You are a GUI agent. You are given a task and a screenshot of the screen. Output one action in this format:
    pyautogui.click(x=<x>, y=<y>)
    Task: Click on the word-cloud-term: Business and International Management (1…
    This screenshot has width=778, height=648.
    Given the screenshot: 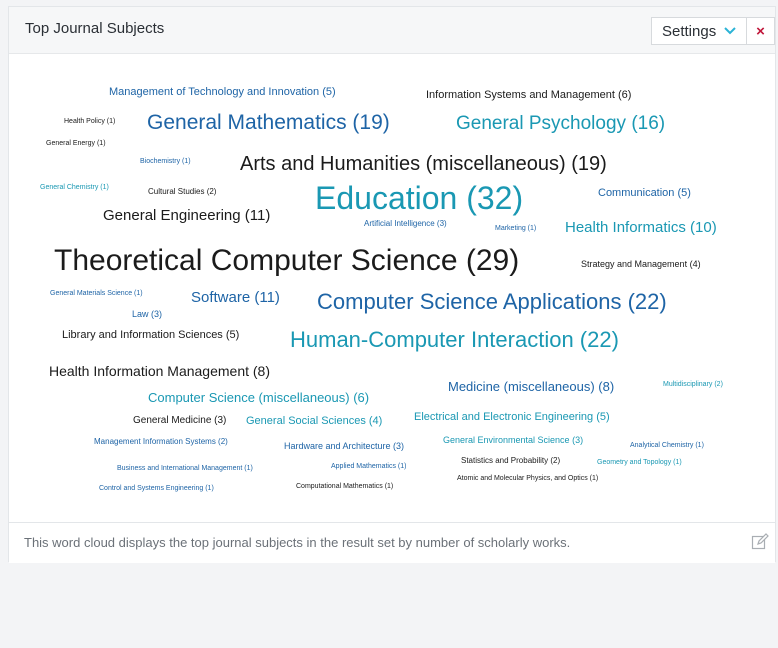 What is the action you would take?
    pyautogui.click(x=185, y=468)
    